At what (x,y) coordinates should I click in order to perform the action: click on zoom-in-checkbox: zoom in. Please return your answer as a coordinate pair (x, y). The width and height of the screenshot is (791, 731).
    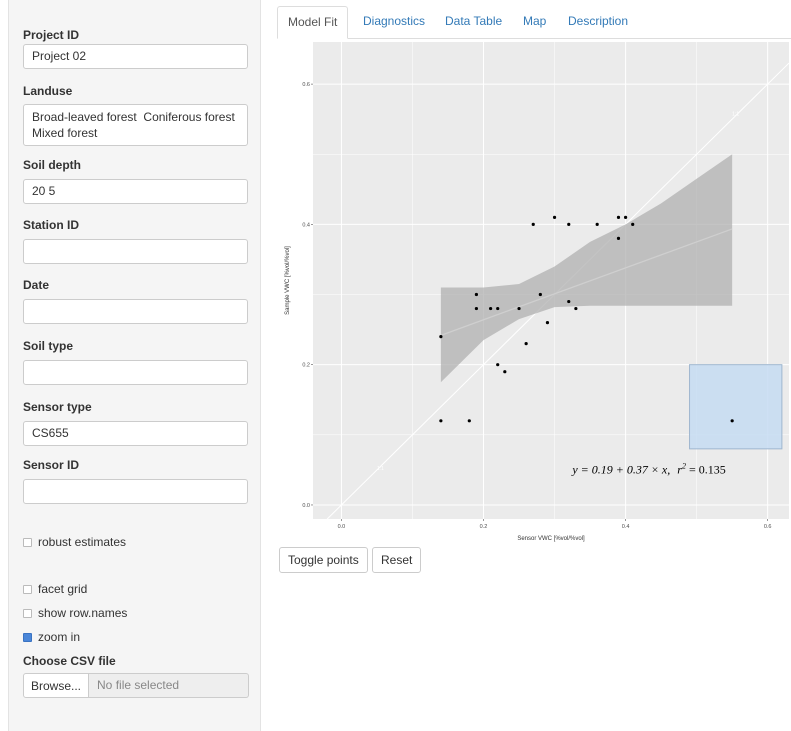
    Looking at the image, I should click on (51, 637).